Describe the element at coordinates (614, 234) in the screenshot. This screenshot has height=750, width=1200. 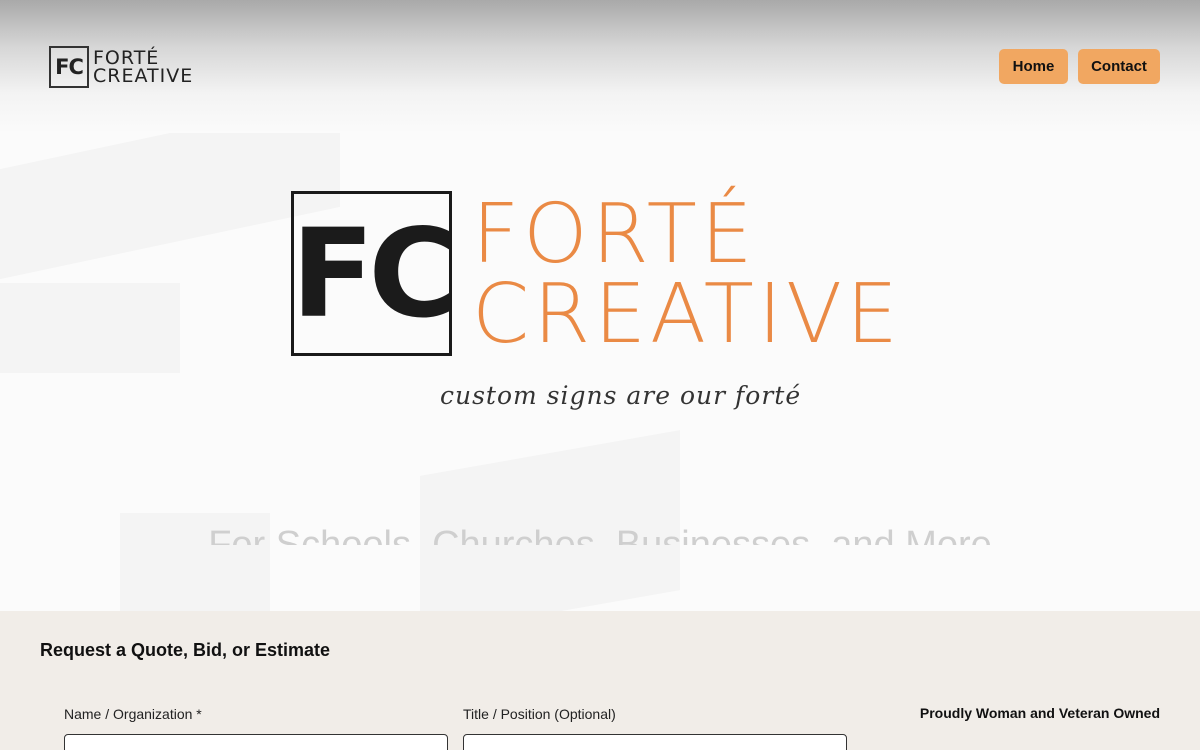
I see `hero-brand-line-1: FORTÉ` at that location.